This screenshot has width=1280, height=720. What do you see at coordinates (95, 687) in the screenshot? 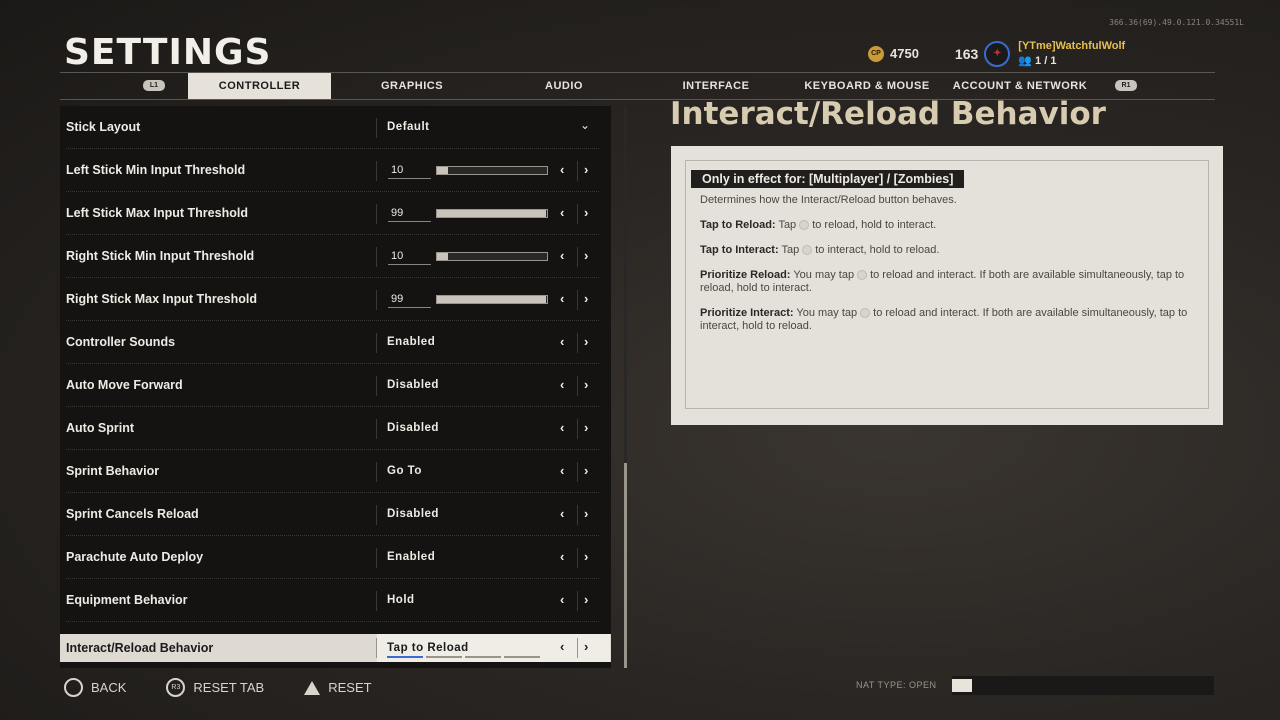
I see `back-button: BACK` at bounding box center [95, 687].